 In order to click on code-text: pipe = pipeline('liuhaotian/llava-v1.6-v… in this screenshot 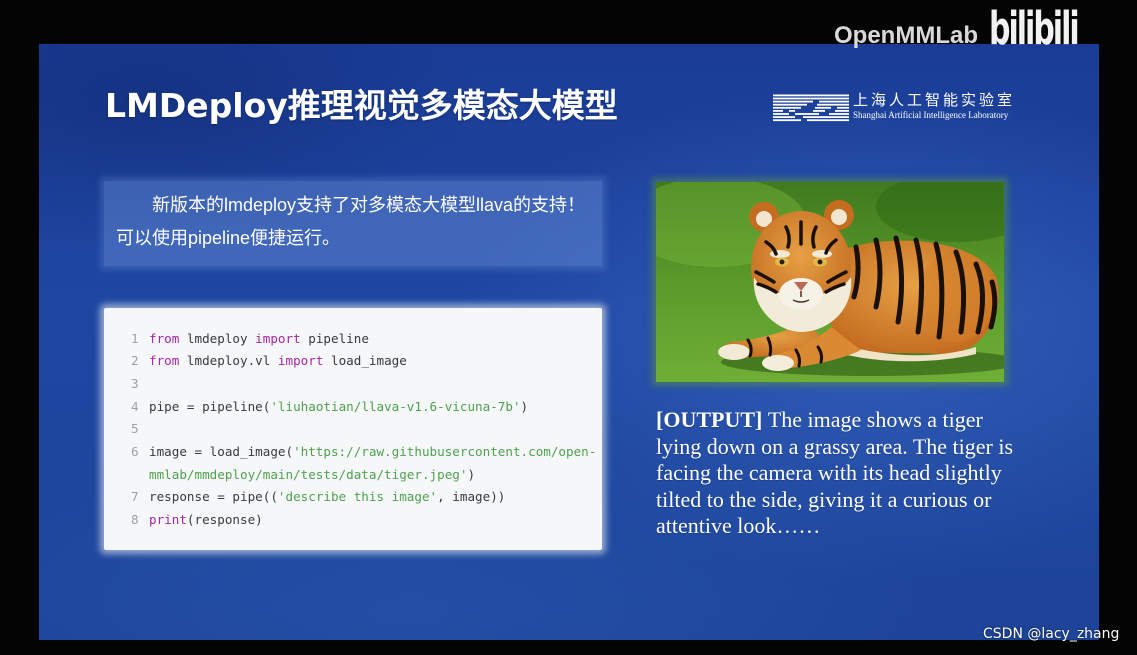, I will do `click(374, 407)`.